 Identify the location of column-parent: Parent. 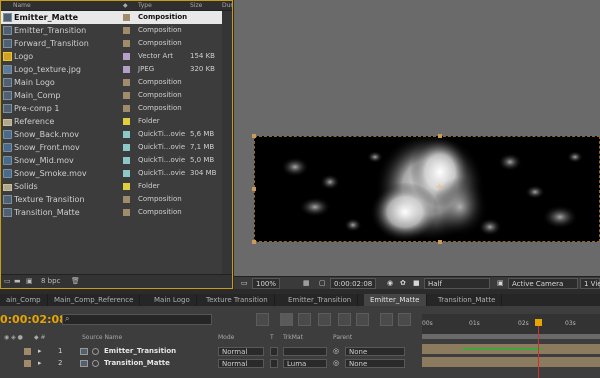
(342, 337).